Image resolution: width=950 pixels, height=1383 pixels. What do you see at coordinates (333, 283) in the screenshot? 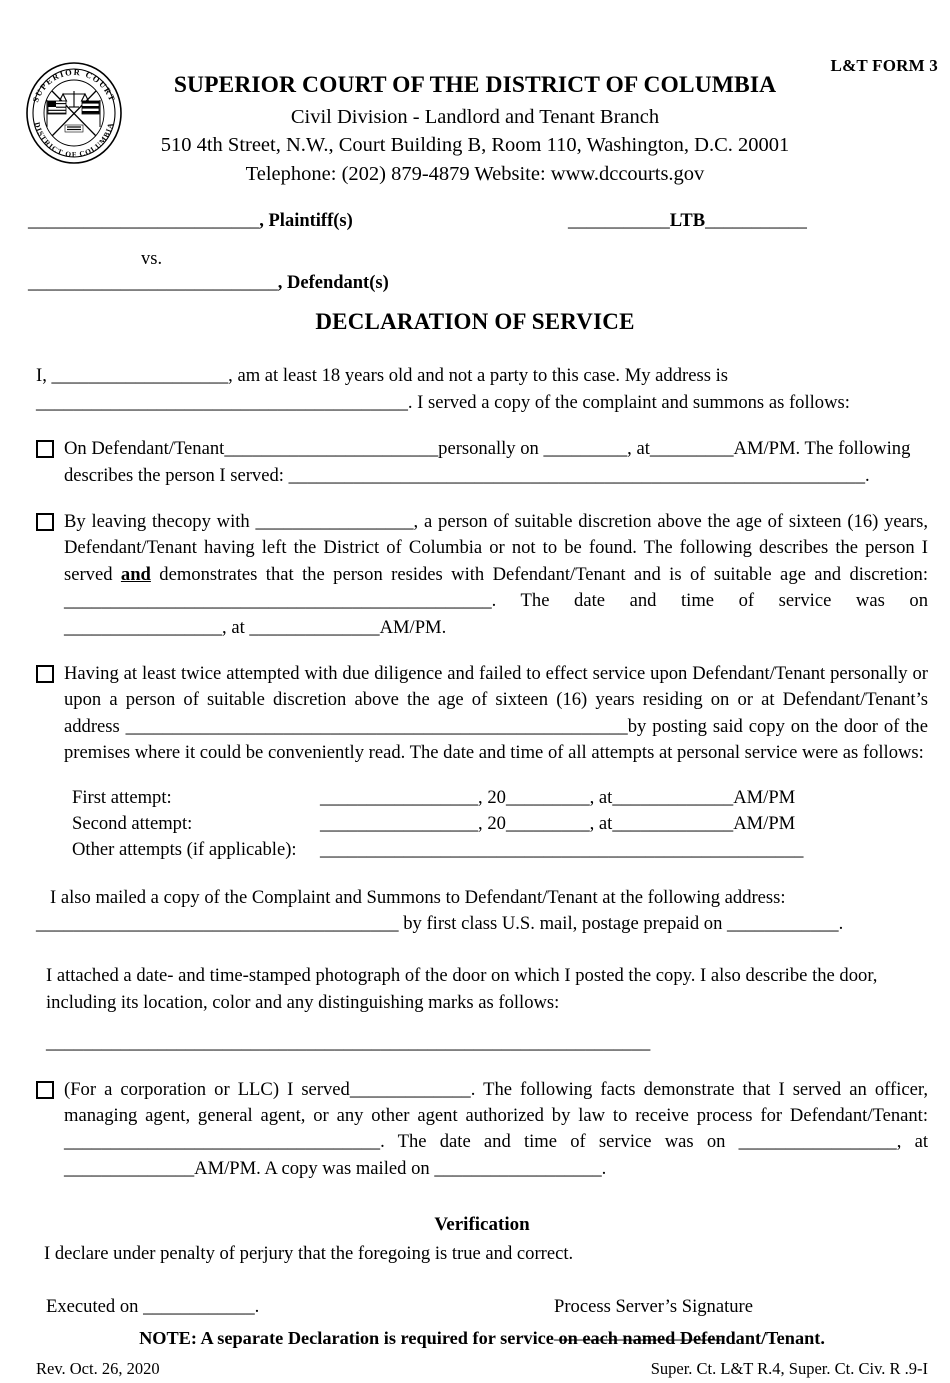
I see `defendant-label: , Defendant(s)` at bounding box center [333, 283].